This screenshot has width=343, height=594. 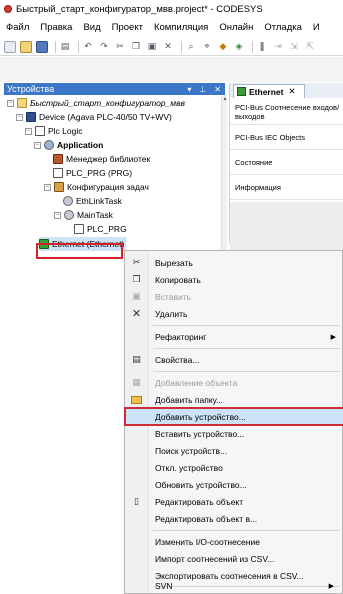 I want to click on tree-item-ethlinktask: EthLinkTask, so click(x=92, y=201).